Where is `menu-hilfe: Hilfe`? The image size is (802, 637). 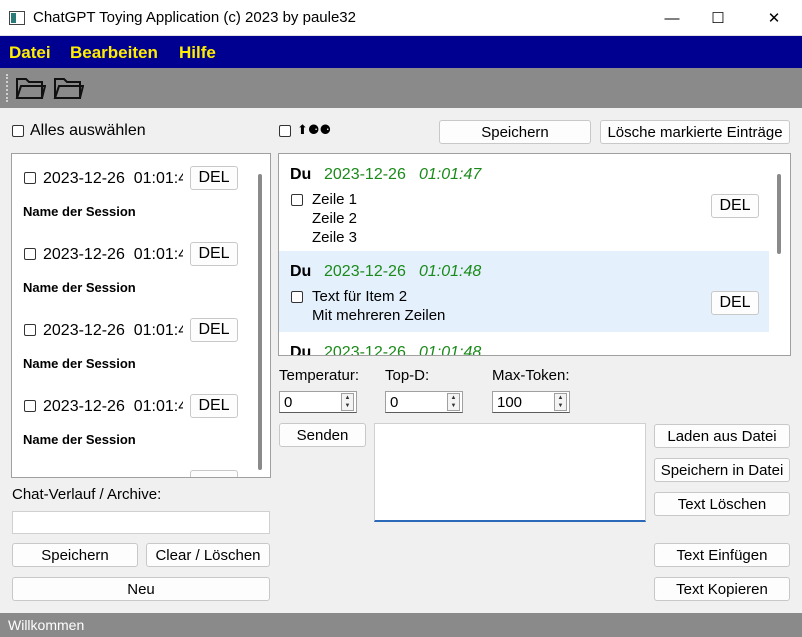
menu-hilfe: Hilfe is located at coordinates (197, 53).